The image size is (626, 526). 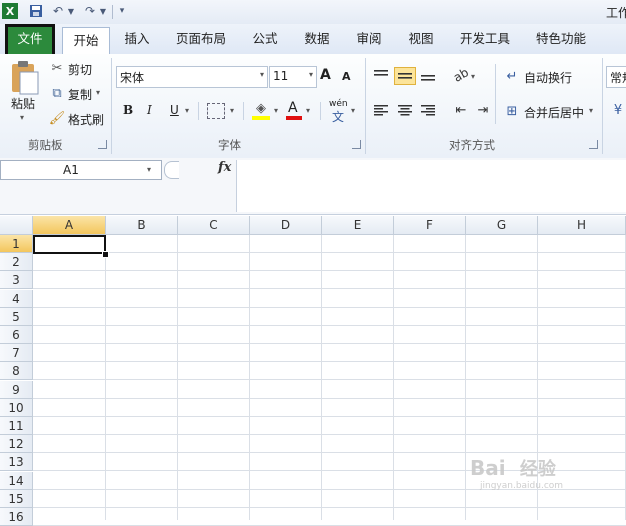 I want to click on merge-dropdown-icon: ▾, so click(x=591, y=110).